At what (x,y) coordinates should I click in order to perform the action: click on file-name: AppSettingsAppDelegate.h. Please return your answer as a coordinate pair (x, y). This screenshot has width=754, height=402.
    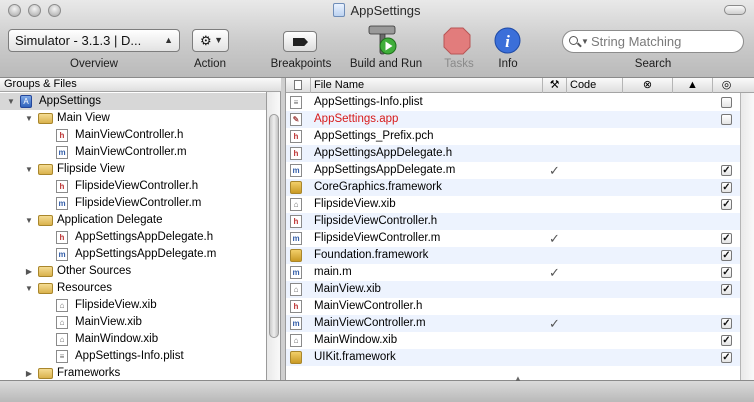
    Looking at the image, I should click on (383, 153).